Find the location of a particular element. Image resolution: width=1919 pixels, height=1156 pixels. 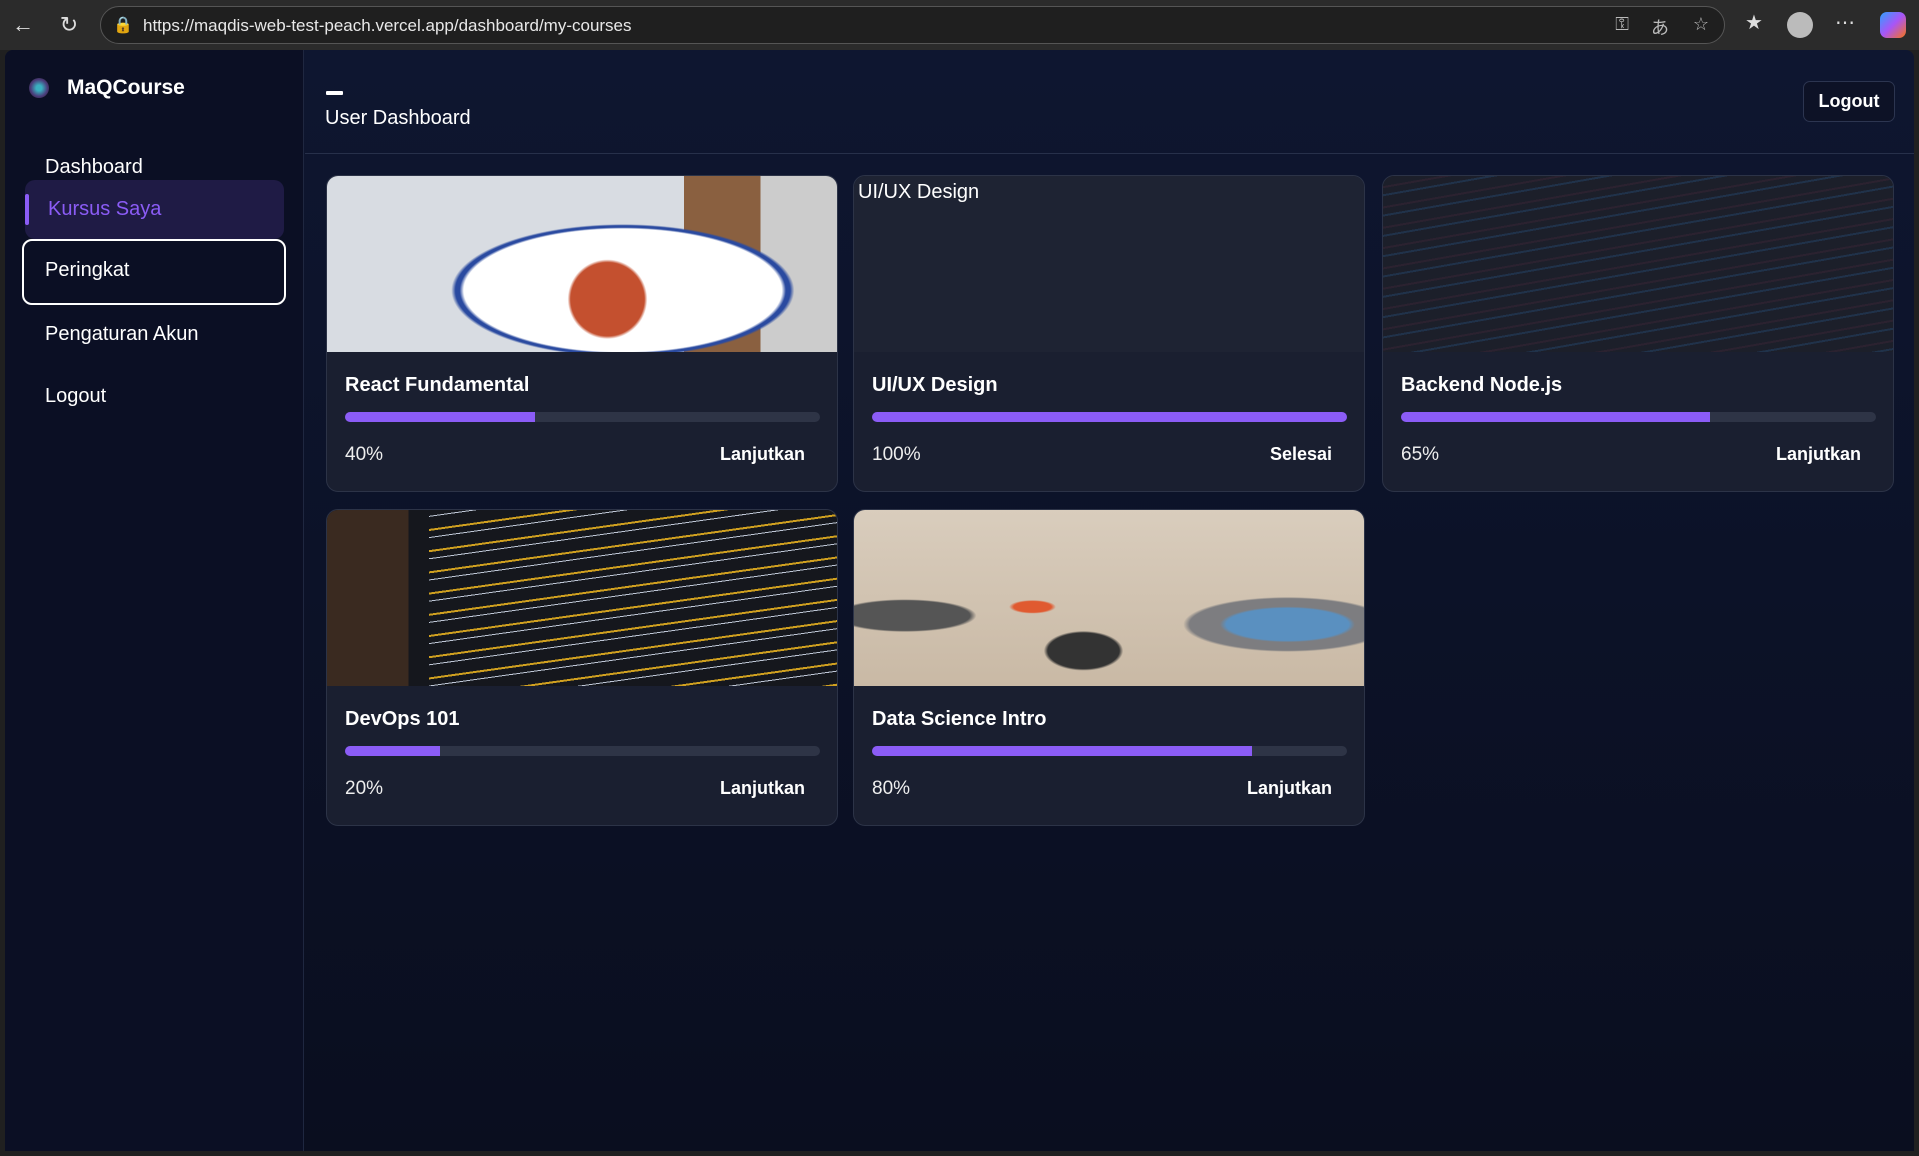

image-alt-text: UI/UX Design is located at coordinates (919, 192).